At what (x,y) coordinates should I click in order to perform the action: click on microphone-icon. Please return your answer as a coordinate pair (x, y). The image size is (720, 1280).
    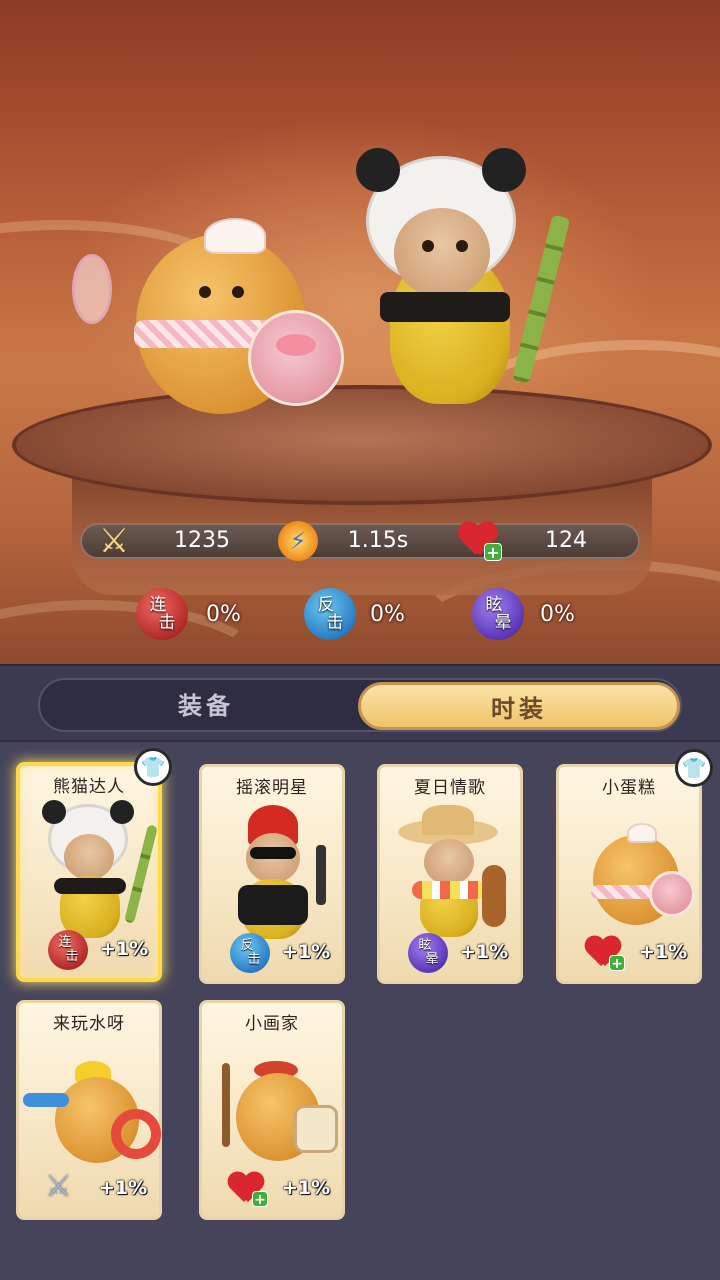
    Looking at the image, I should click on (321, 875).